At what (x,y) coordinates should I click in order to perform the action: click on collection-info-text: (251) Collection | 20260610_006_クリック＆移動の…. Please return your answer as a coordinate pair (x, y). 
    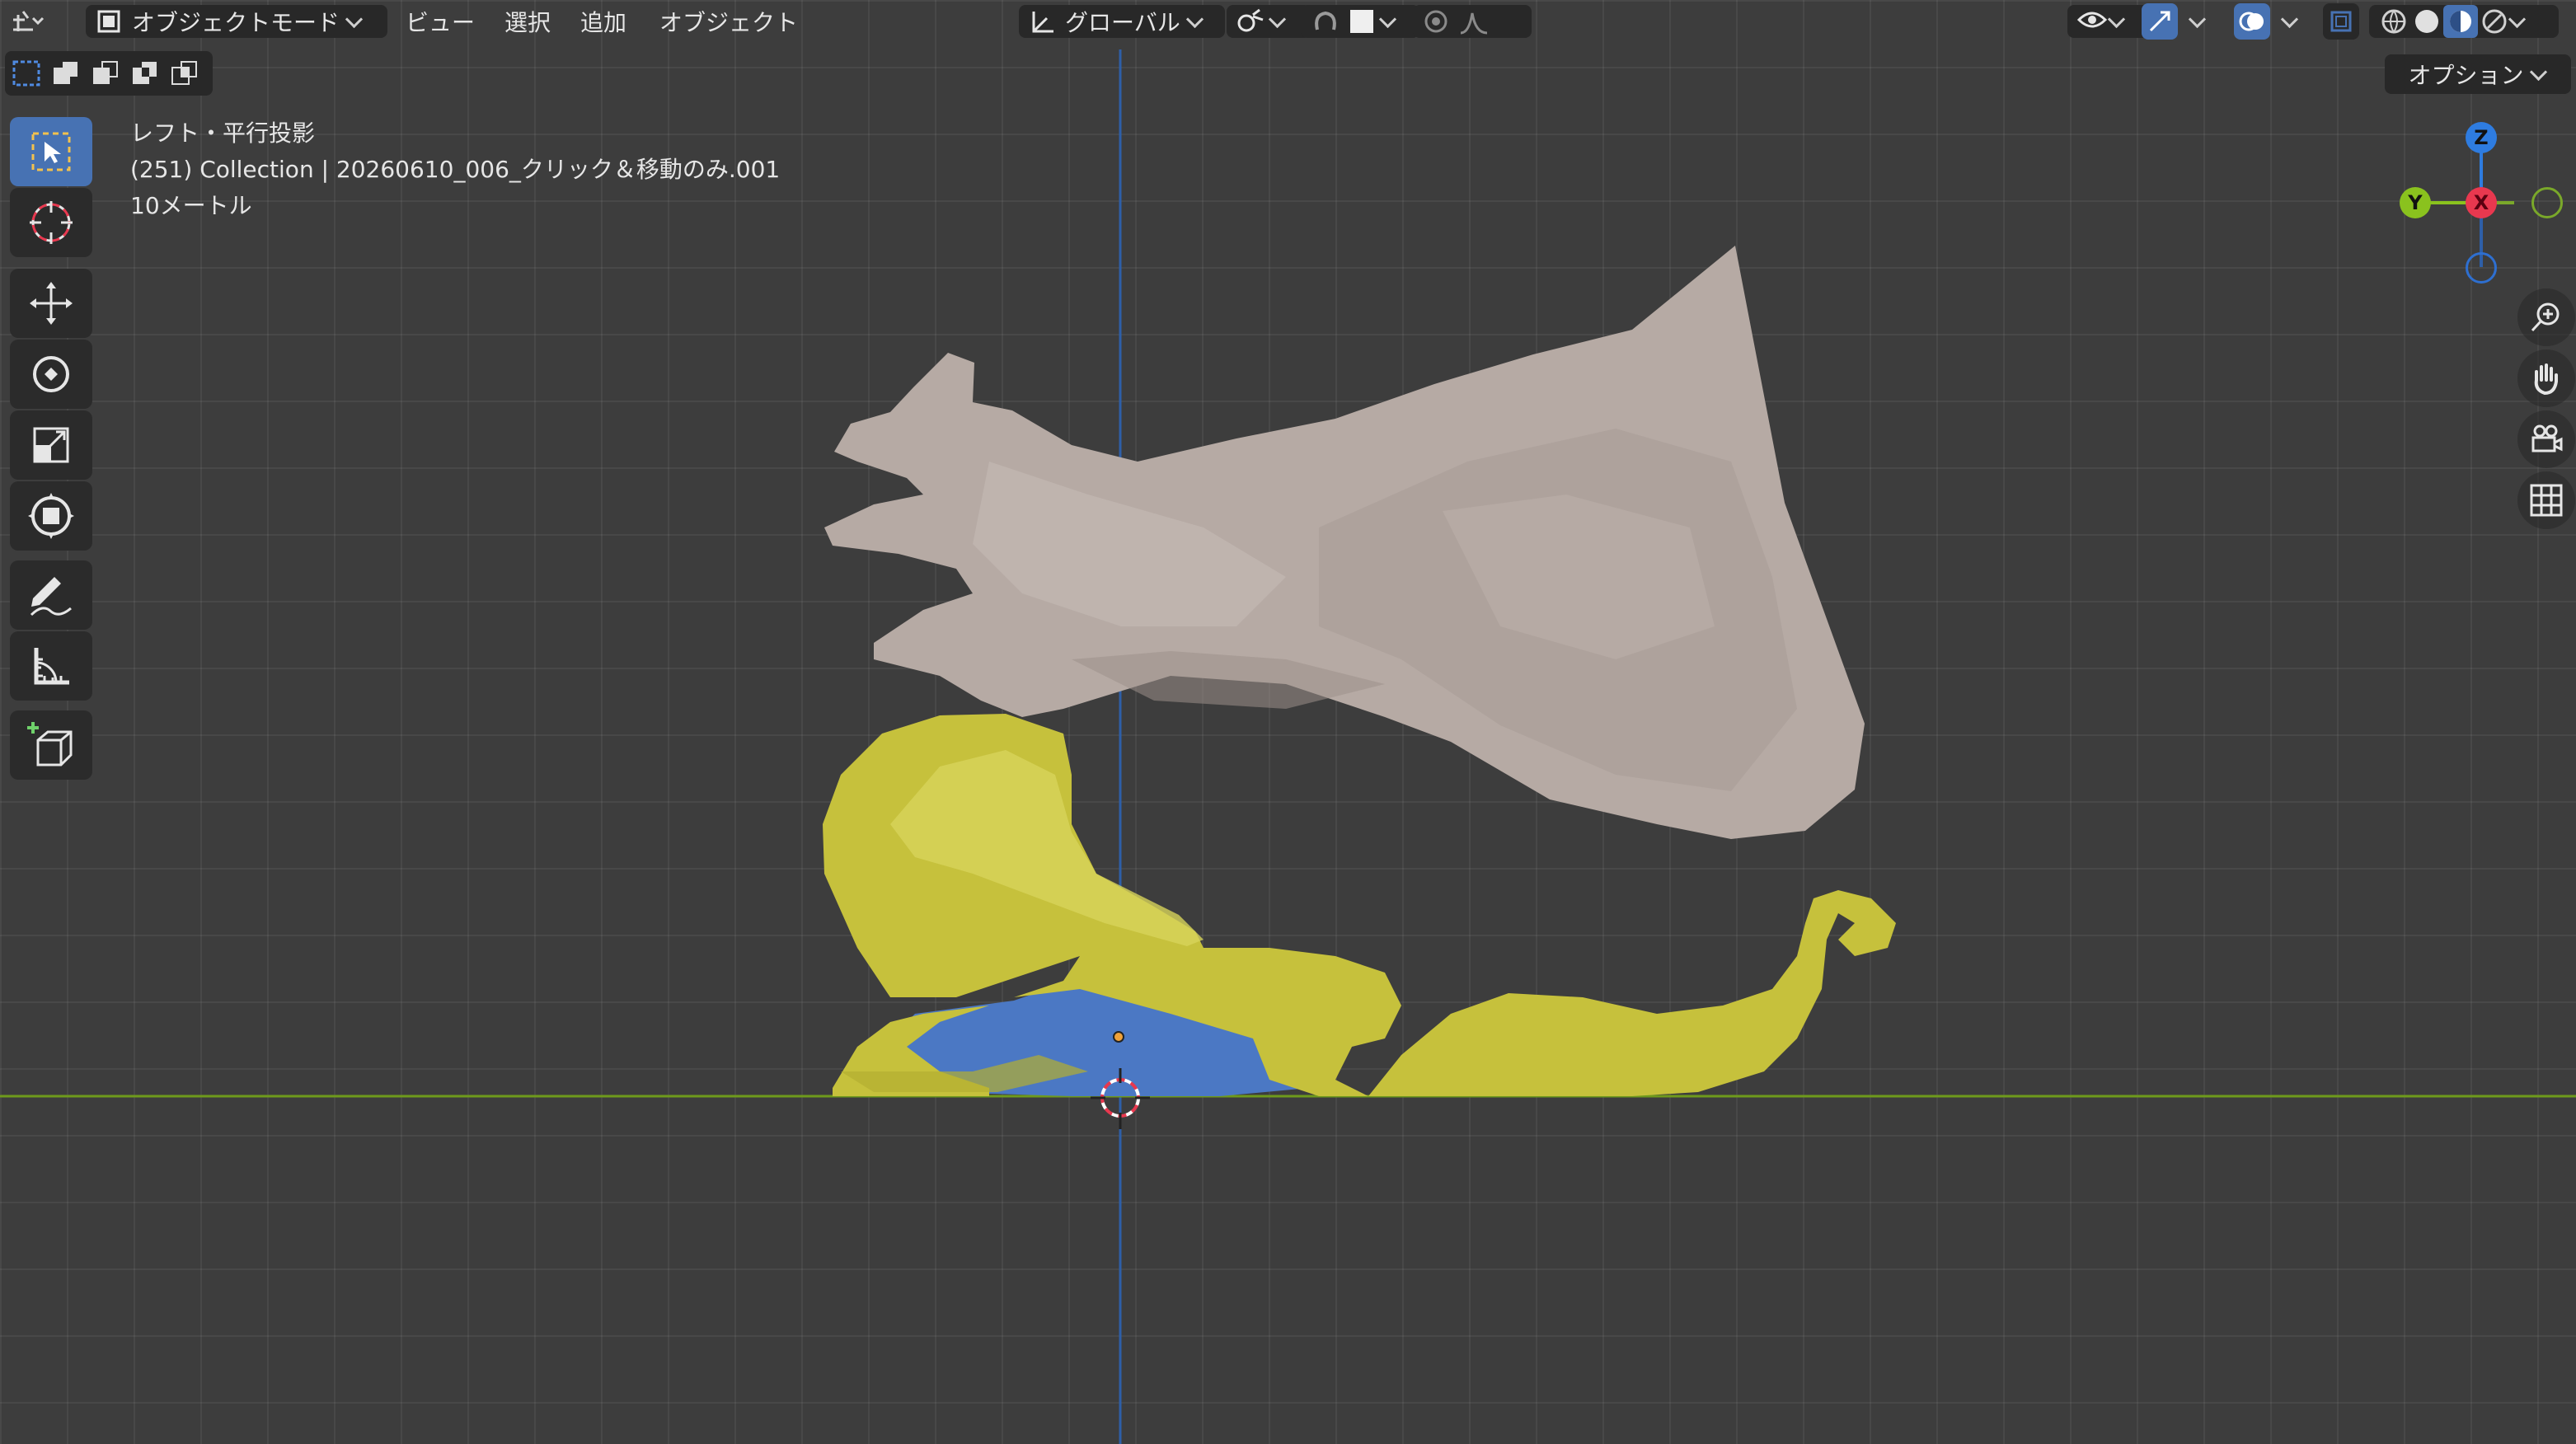
    Looking at the image, I should click on (456, 169).